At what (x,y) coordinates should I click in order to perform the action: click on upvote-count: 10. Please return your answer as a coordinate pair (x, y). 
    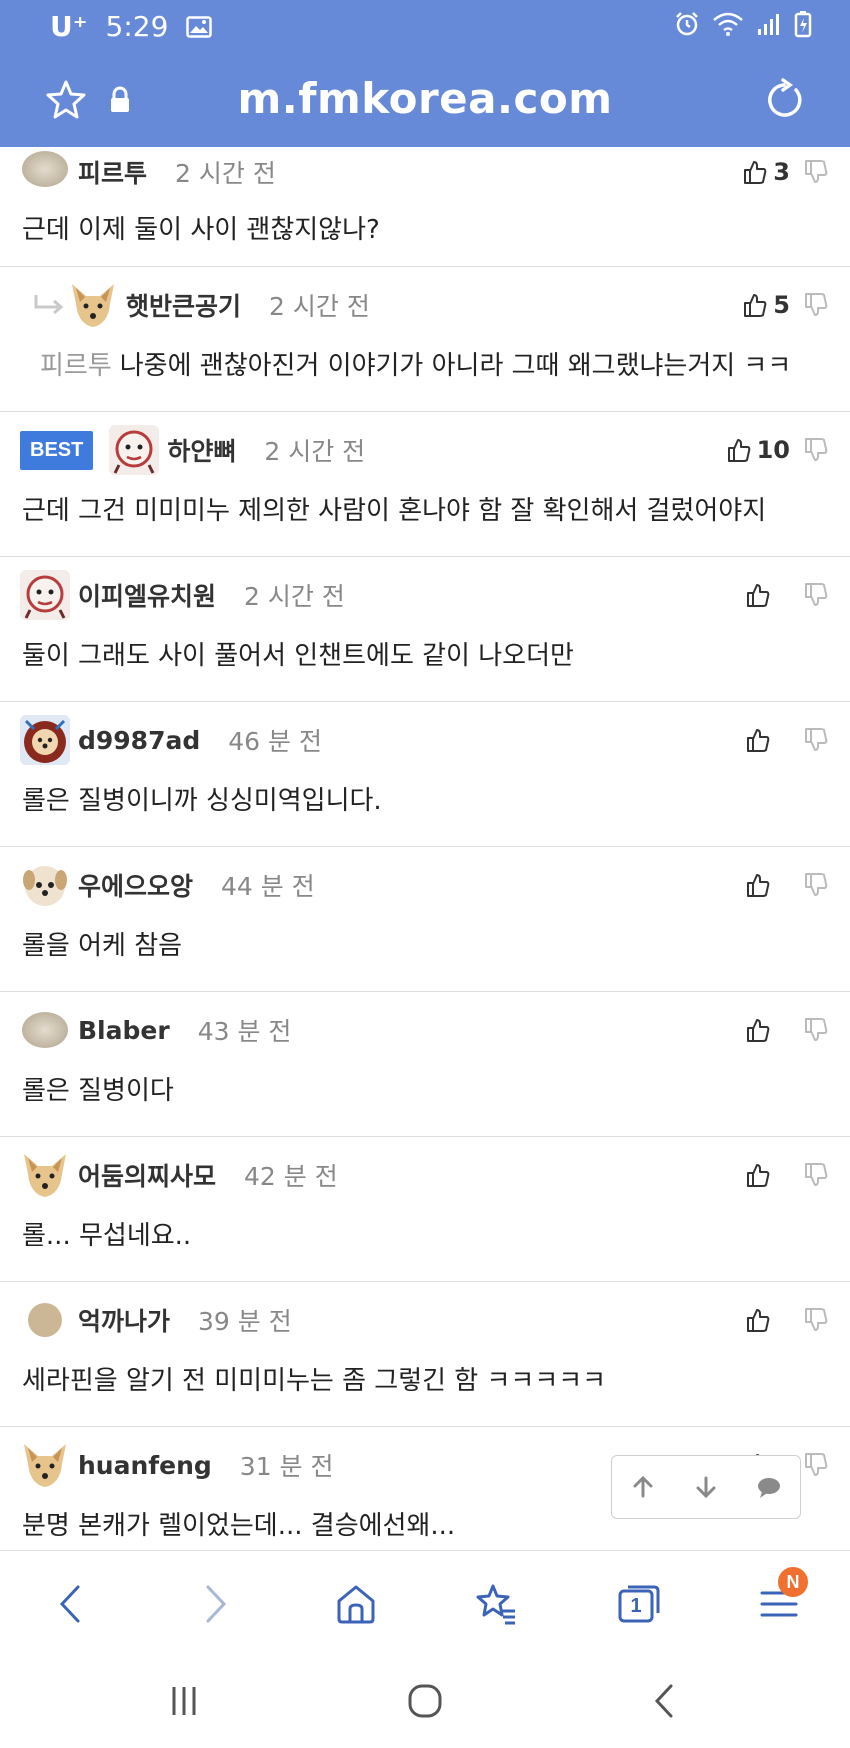
    Looking at the image, I should click on (773, 450).